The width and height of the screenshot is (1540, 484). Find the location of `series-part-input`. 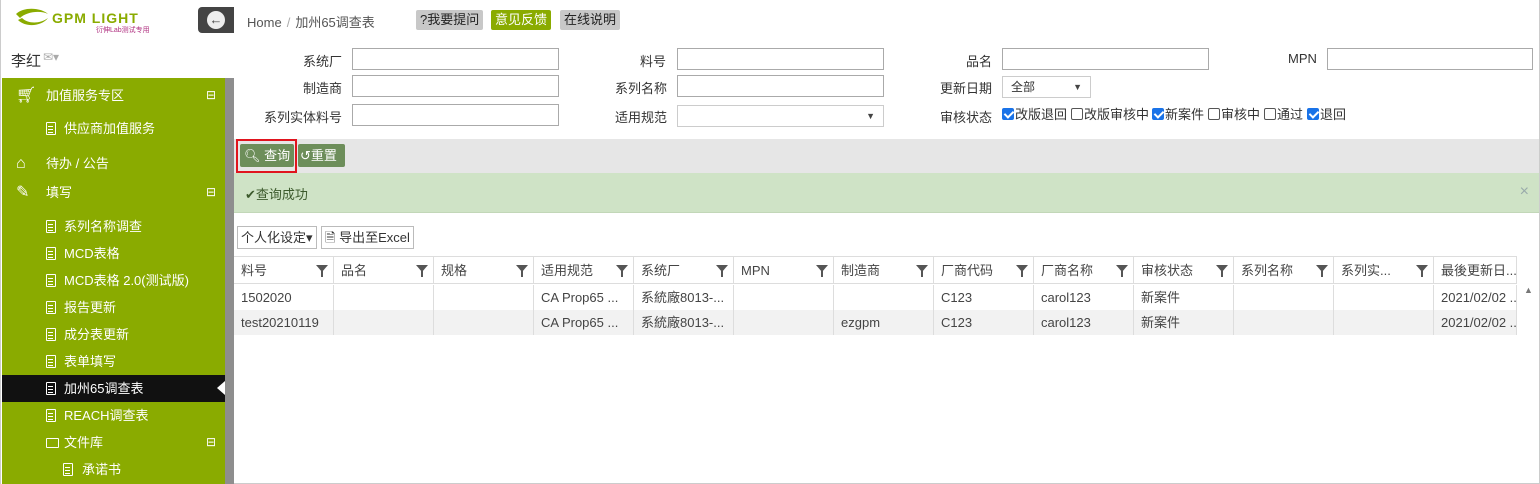

series-part-input is located at coordinates (455, 115).